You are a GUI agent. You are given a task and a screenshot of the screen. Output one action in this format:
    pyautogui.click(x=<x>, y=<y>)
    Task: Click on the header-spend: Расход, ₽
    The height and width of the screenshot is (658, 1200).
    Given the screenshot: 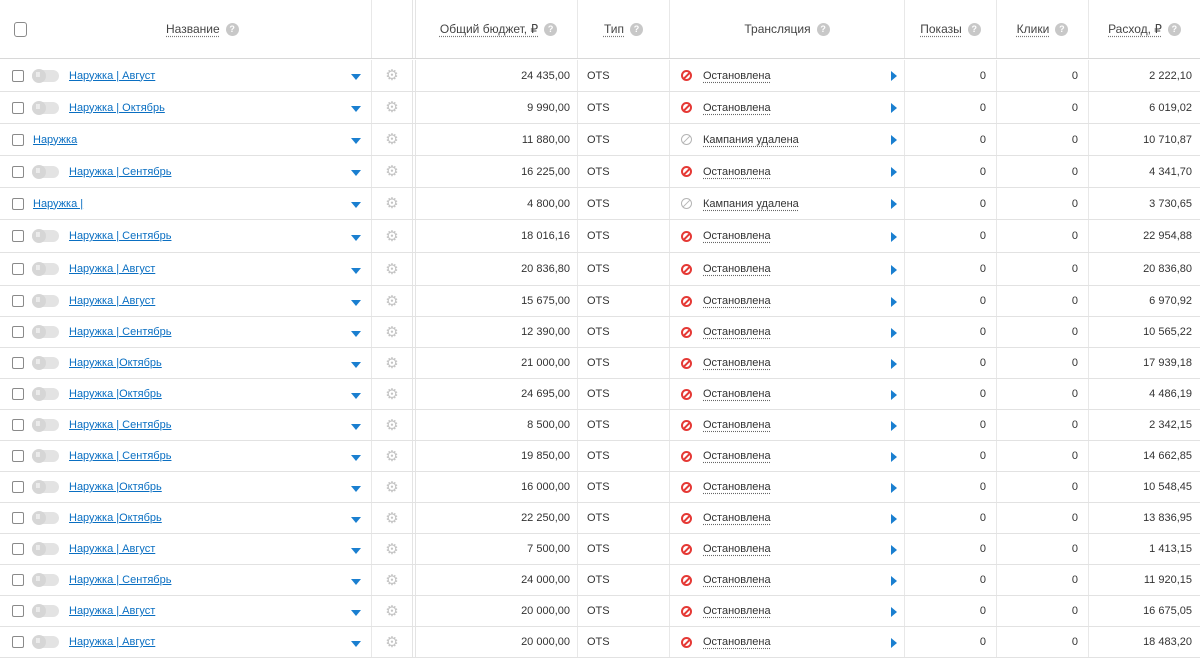 What is the action you would take?
    pyautogui.click(x=1135, y=29)
    